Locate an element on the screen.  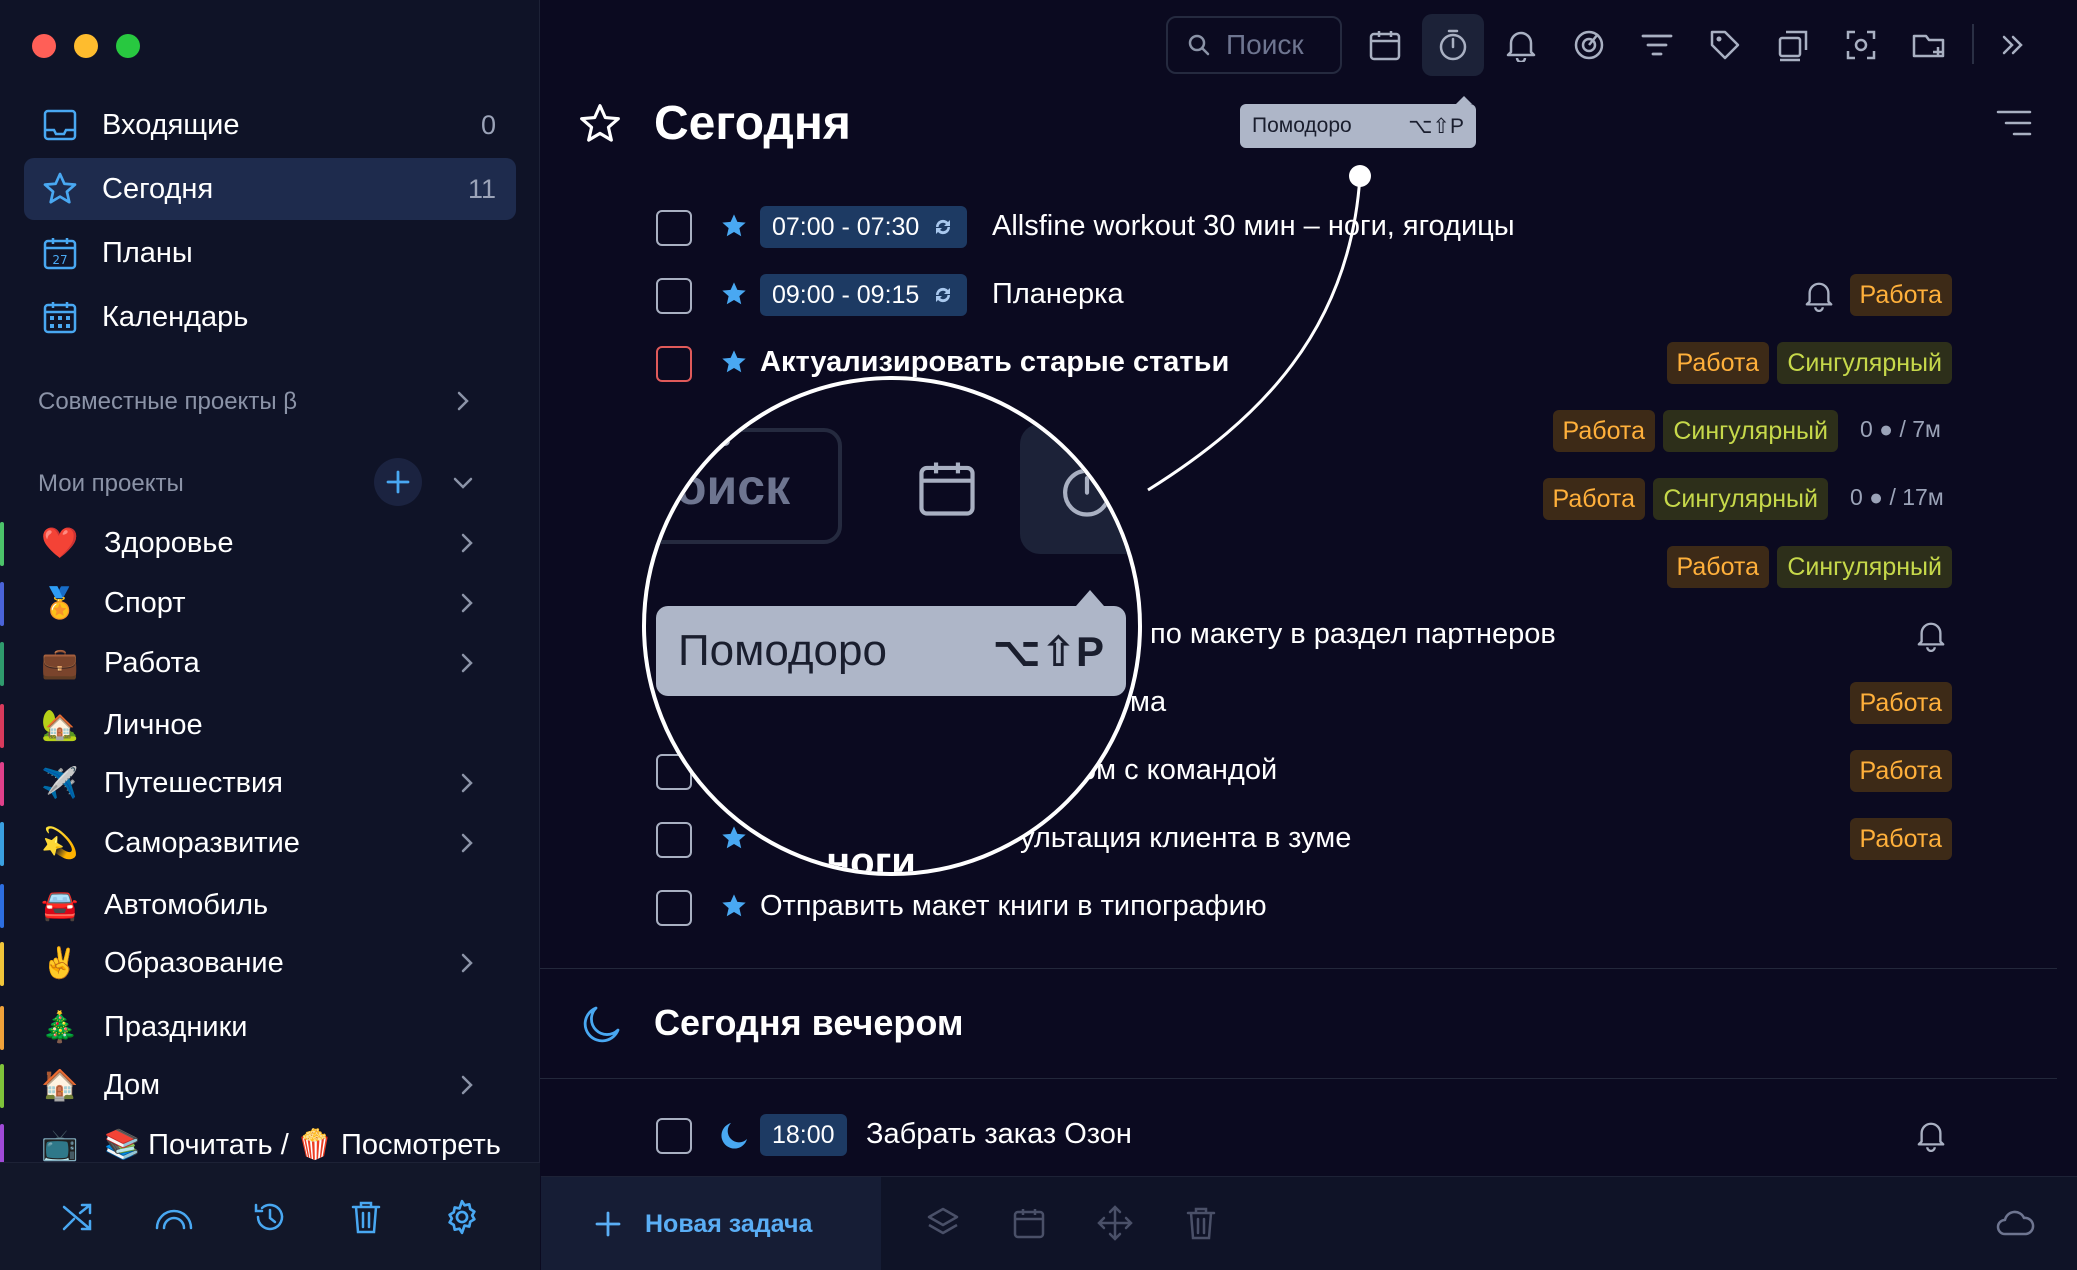
pomodoro-progress: 0 ● / 7м is located at coordinates (1900, 429).